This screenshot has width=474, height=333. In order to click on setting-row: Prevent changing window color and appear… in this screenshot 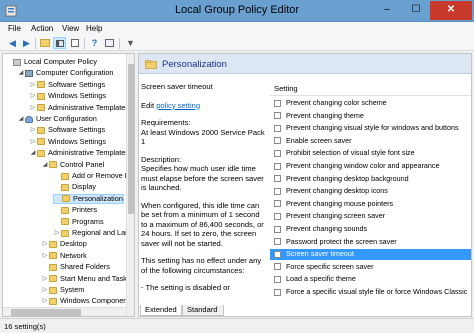, I will do `click(370, 166)`.